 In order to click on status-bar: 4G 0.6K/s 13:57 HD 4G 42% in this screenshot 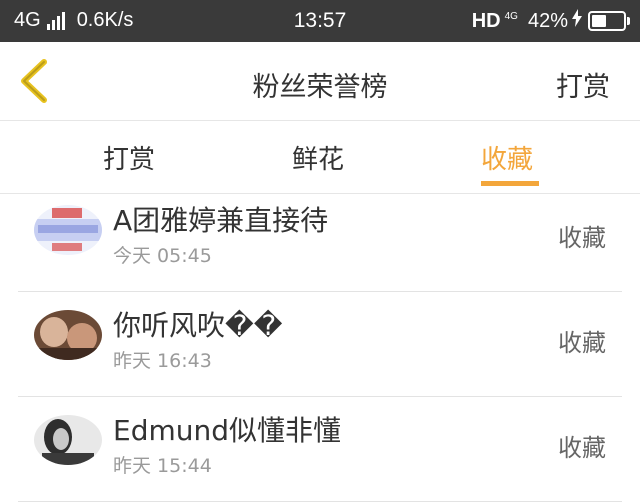, I will do `click(320, 21)`.